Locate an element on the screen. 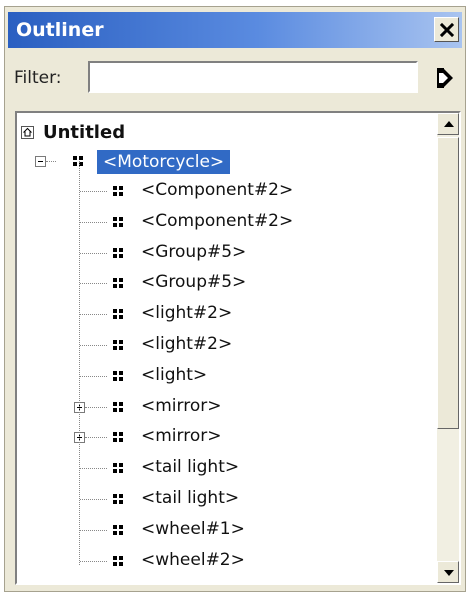  title-bar: Outliner is located at coordinates (235, 30).